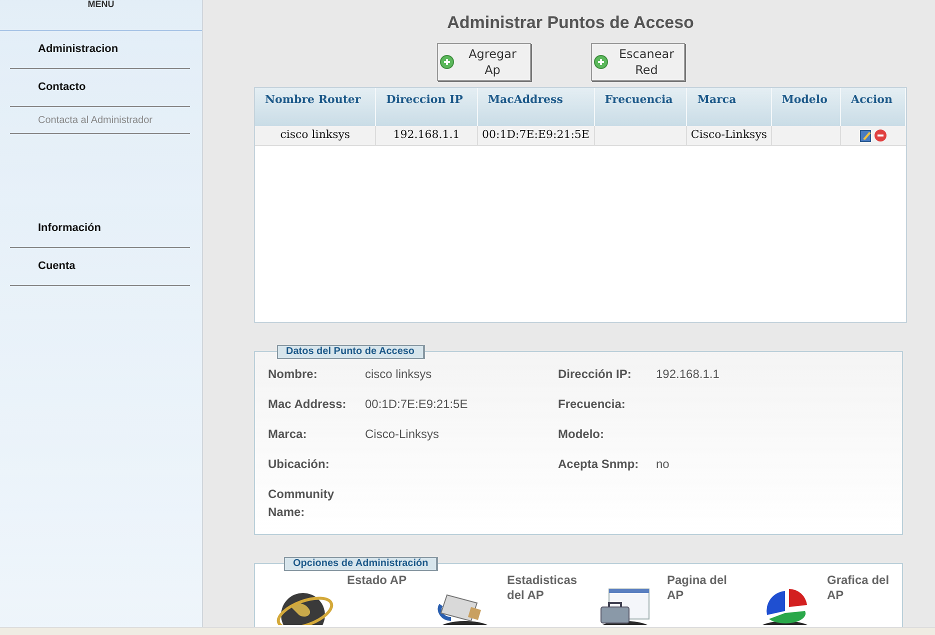 The image size is (935, 635). Describe the element at coordinates (301, 503) in the screenshot. I see `field-label: Community Name:` at that location.